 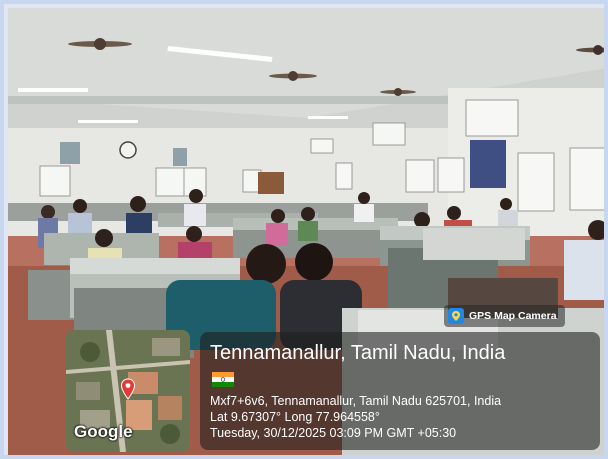 I want to click on gps-badge-label: GPS Map Camera, so click(x=513, y=316).